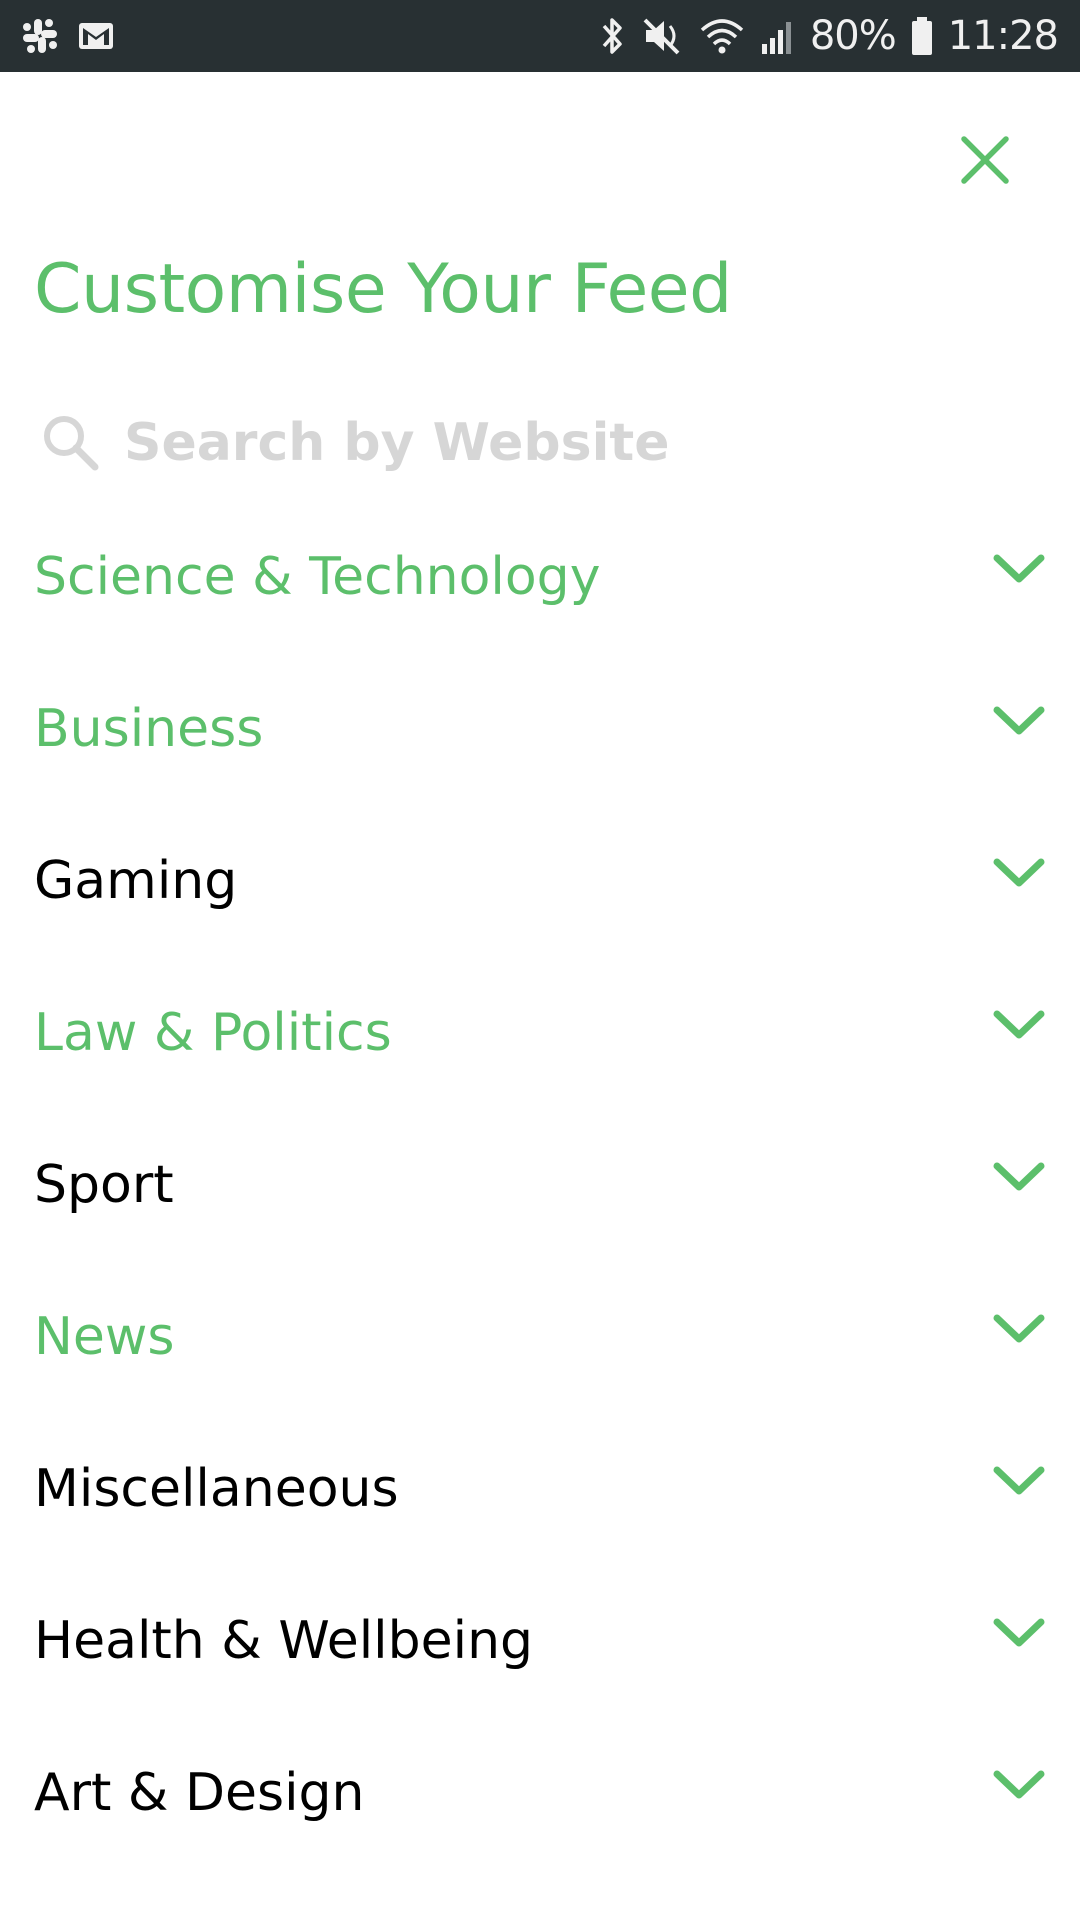 This screenshot has height=1920, width=1080. I want to click on status-bar: 80% 11:28, so click(540, 36).